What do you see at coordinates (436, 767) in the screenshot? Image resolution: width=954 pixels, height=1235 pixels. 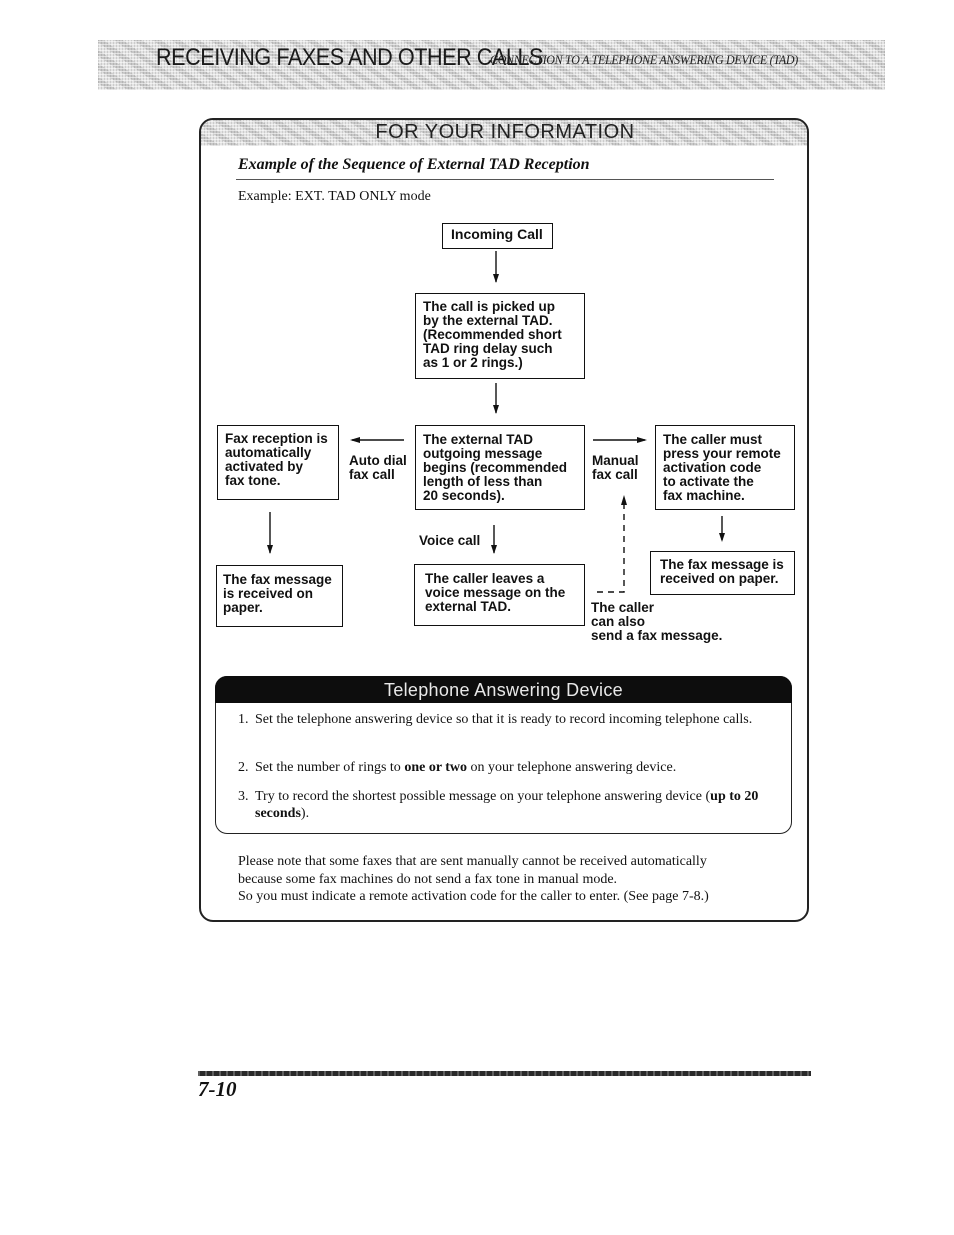 I see `tad-step-text-bold: one or two` at bounding box center [436, 767].